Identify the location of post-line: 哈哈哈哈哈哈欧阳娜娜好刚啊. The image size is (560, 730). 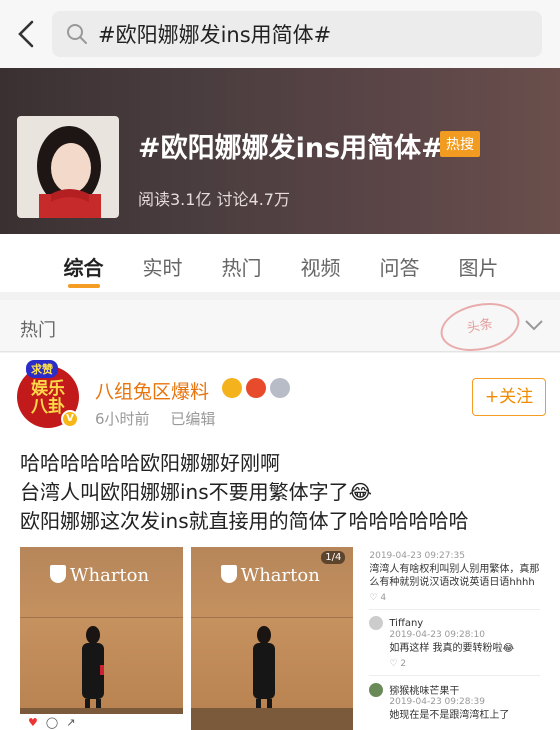
(150, 463).